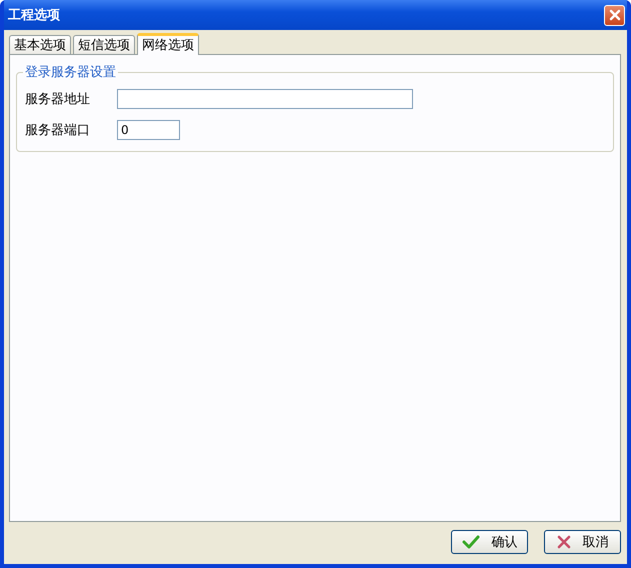 This screenshot has height=568, width=631. I want to click on close-icon, so click(615, 15).